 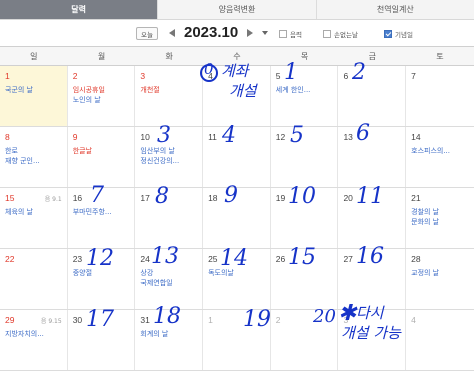 I want to click on anniversary-checkbox, so click(x=388, y=34).